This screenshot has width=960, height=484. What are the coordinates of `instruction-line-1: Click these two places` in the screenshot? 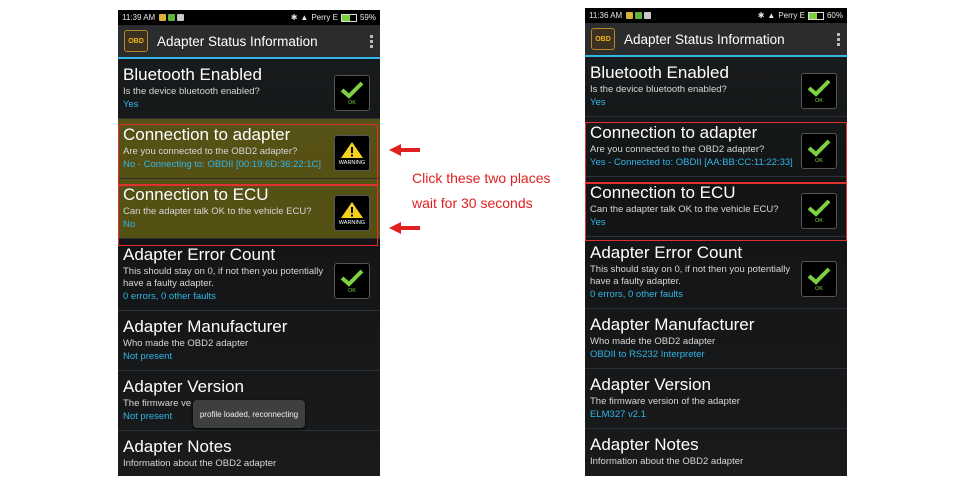 It's located at (481, 178).